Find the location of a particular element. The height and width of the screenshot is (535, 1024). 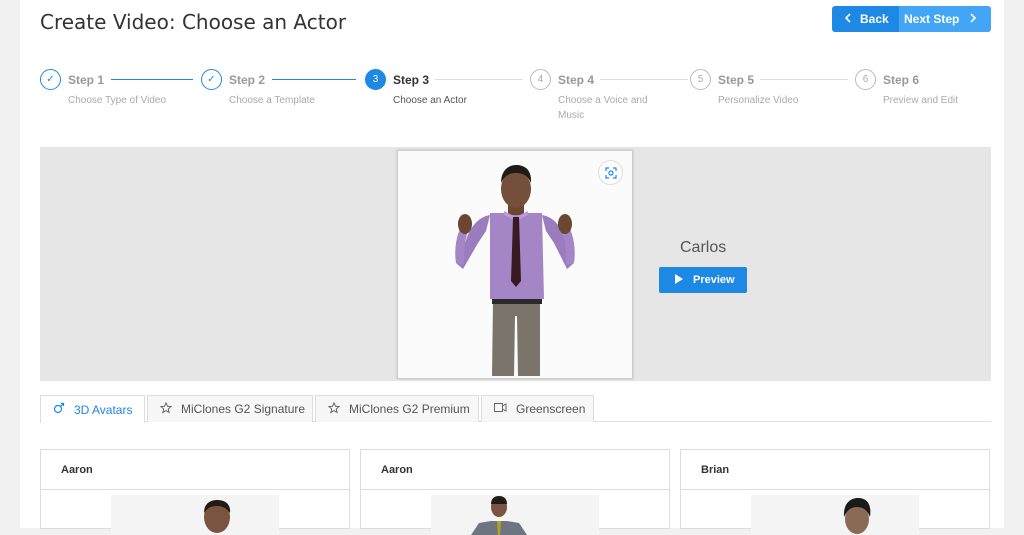

step-5-number: 5 is located at coordinates (700, 79).